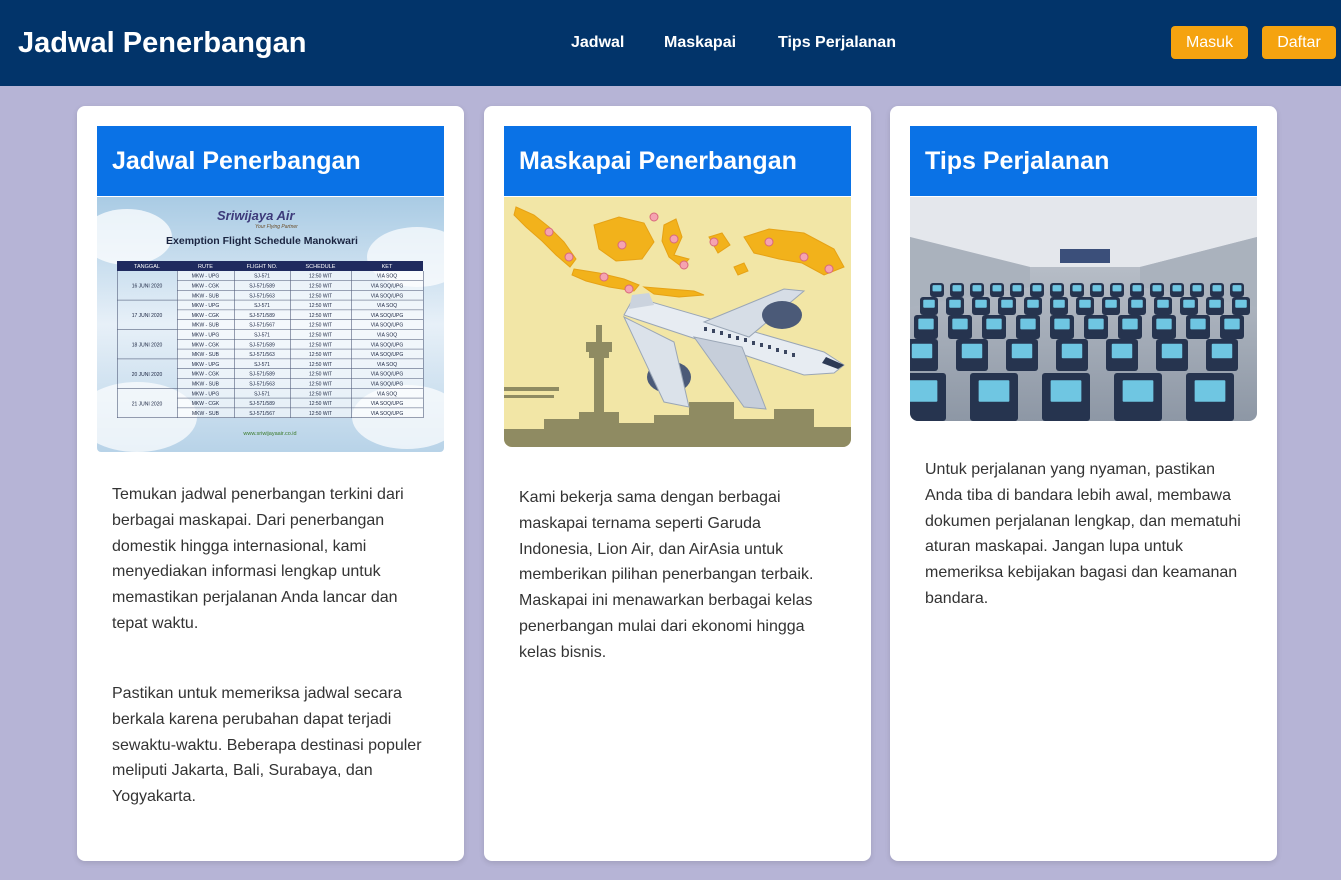 This screenshot has width=1341, height=880. I want to click on schedule-cell: SJ-571/563, so click(262, 355).